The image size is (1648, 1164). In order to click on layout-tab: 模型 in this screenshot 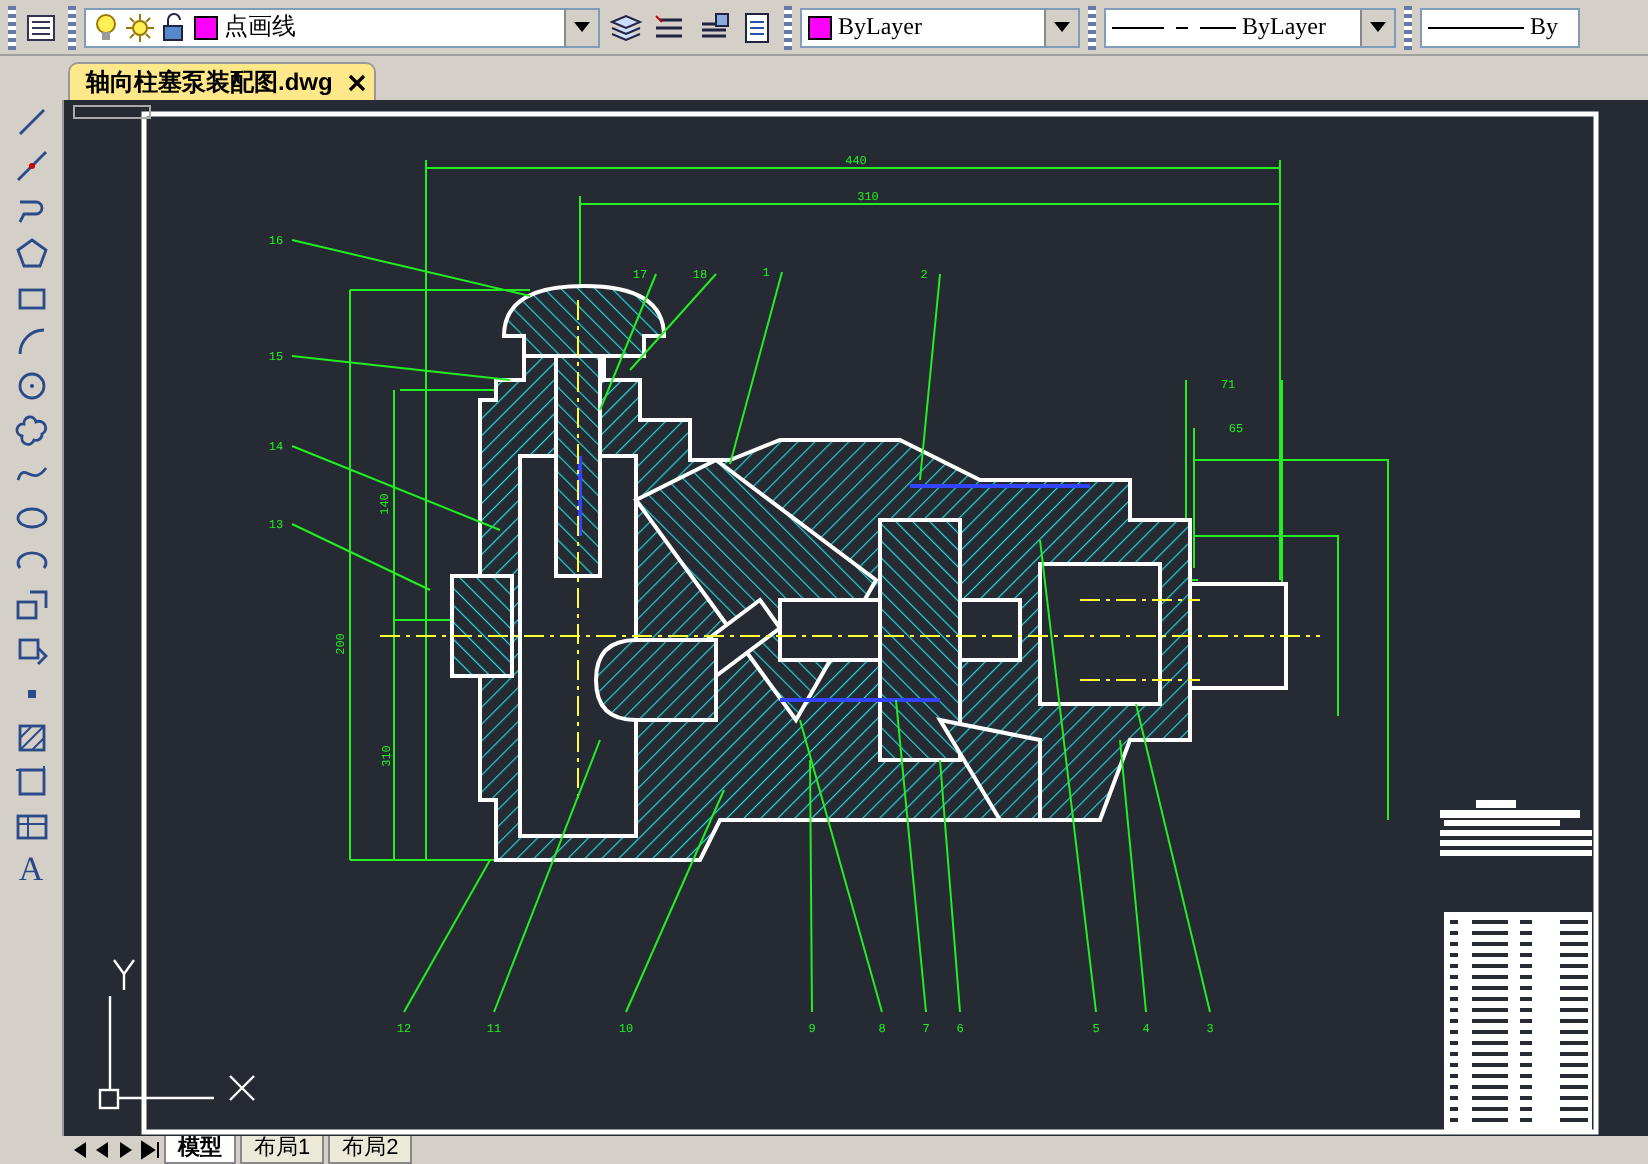, I will do `click(200, 1150)`.